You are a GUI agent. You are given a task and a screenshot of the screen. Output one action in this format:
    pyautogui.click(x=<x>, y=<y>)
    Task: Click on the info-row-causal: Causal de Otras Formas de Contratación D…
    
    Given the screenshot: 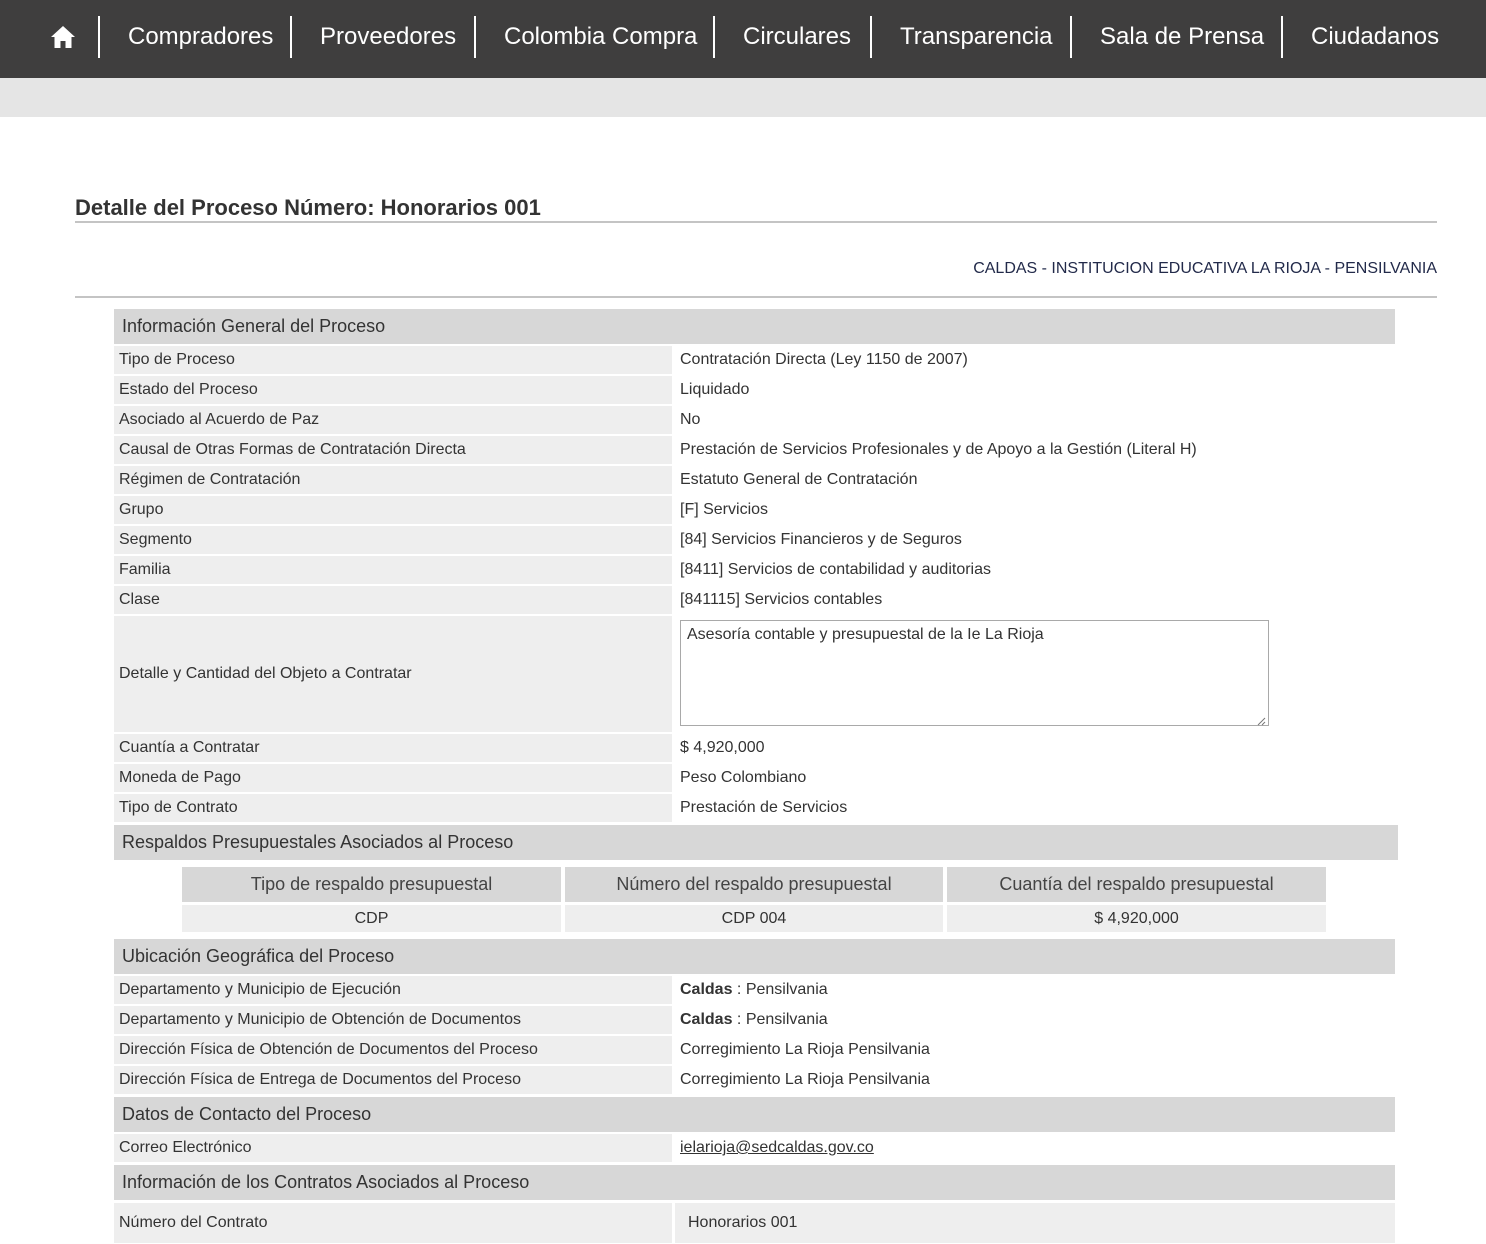 What is the action you would take?
    pyautogui.click(x=754, y=450)
    